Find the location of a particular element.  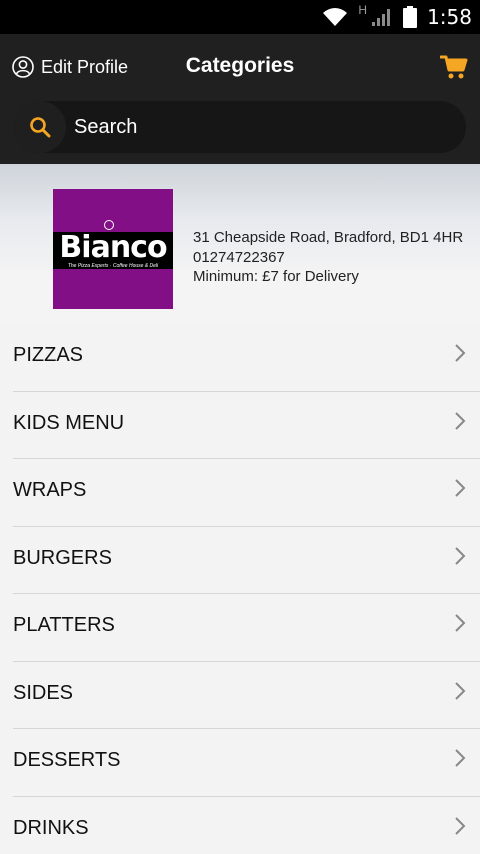

battery-icon is located at coordinates (410, 17).